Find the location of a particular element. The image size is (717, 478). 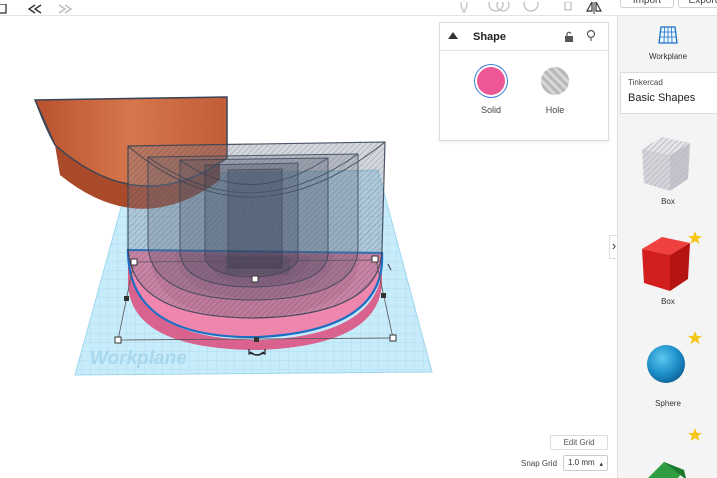

snap-grid-select: 1.0 mm ▴ is located at coordinates (585, 463).